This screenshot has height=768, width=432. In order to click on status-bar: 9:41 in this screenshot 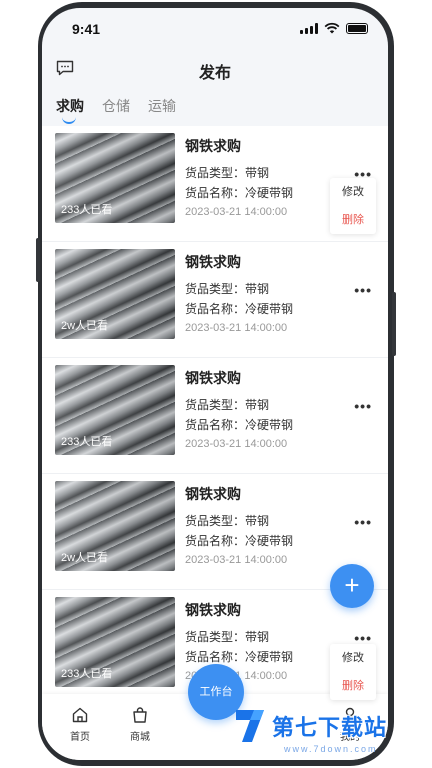, I will do `click(215, 28)`.